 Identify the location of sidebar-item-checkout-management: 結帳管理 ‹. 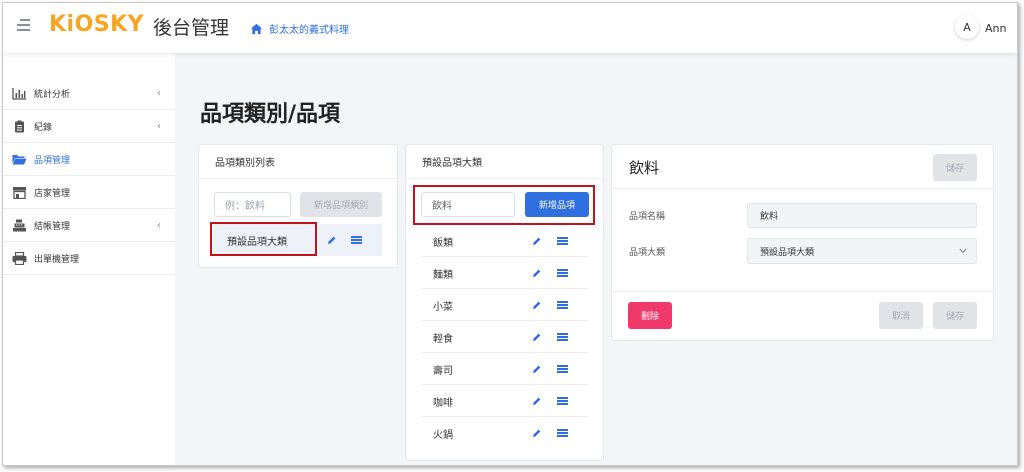
(89, 225).